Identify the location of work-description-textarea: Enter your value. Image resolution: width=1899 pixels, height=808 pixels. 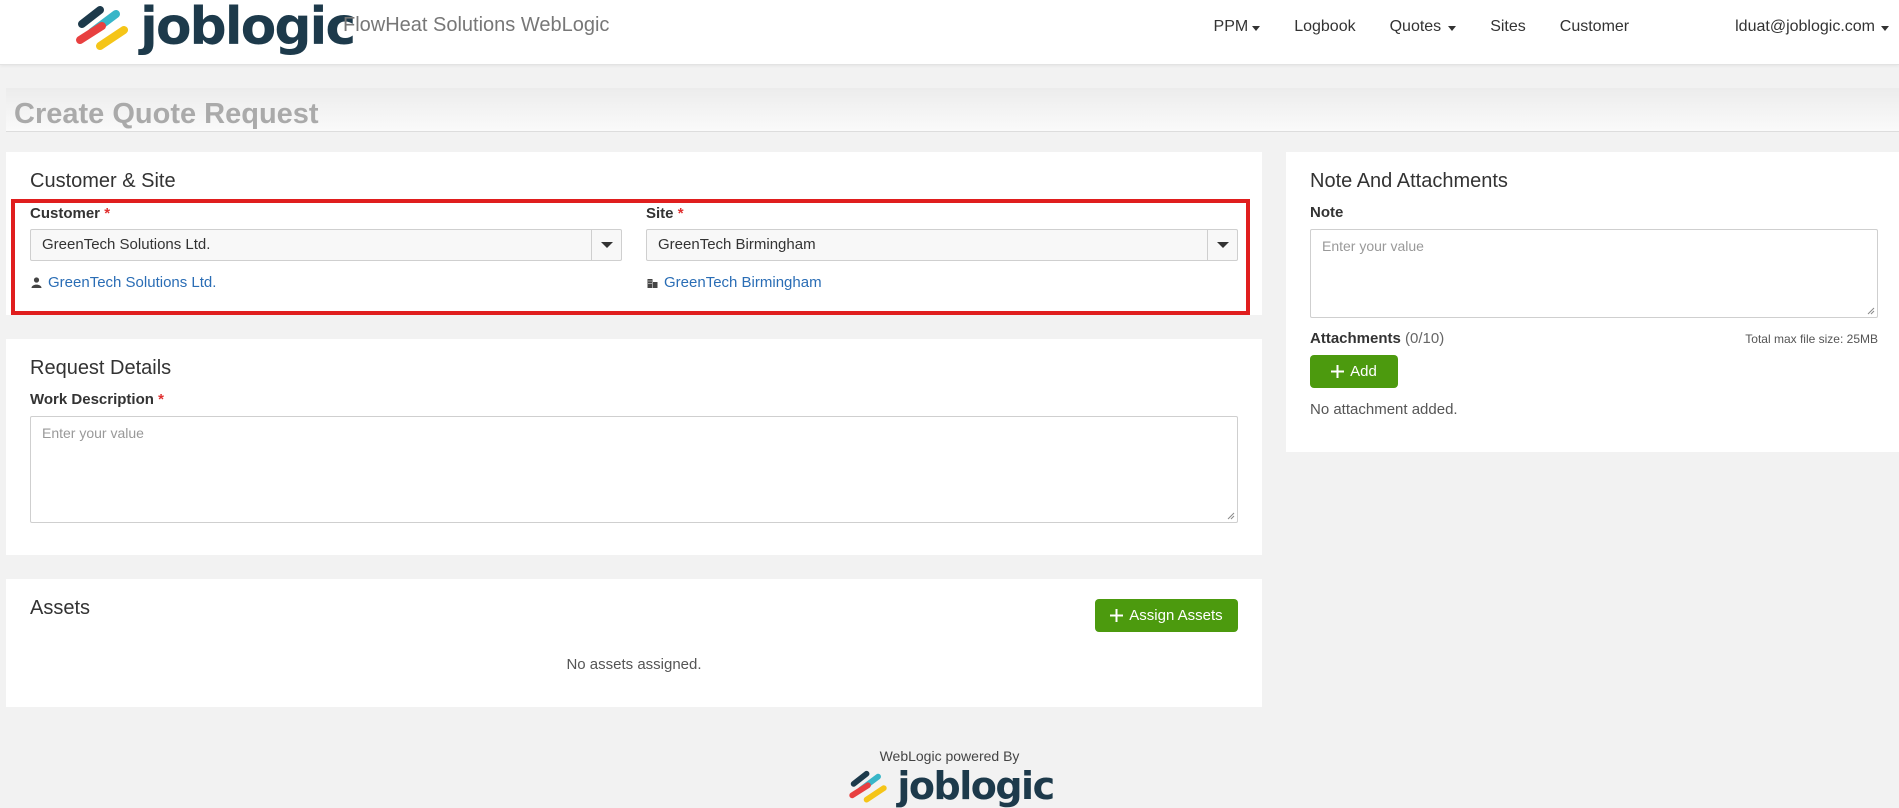
(634, 469).